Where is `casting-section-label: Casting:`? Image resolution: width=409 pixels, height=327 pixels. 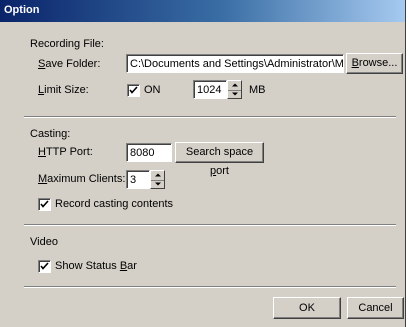 casting-section-label: Casting: is located at coordinates (50, 134).